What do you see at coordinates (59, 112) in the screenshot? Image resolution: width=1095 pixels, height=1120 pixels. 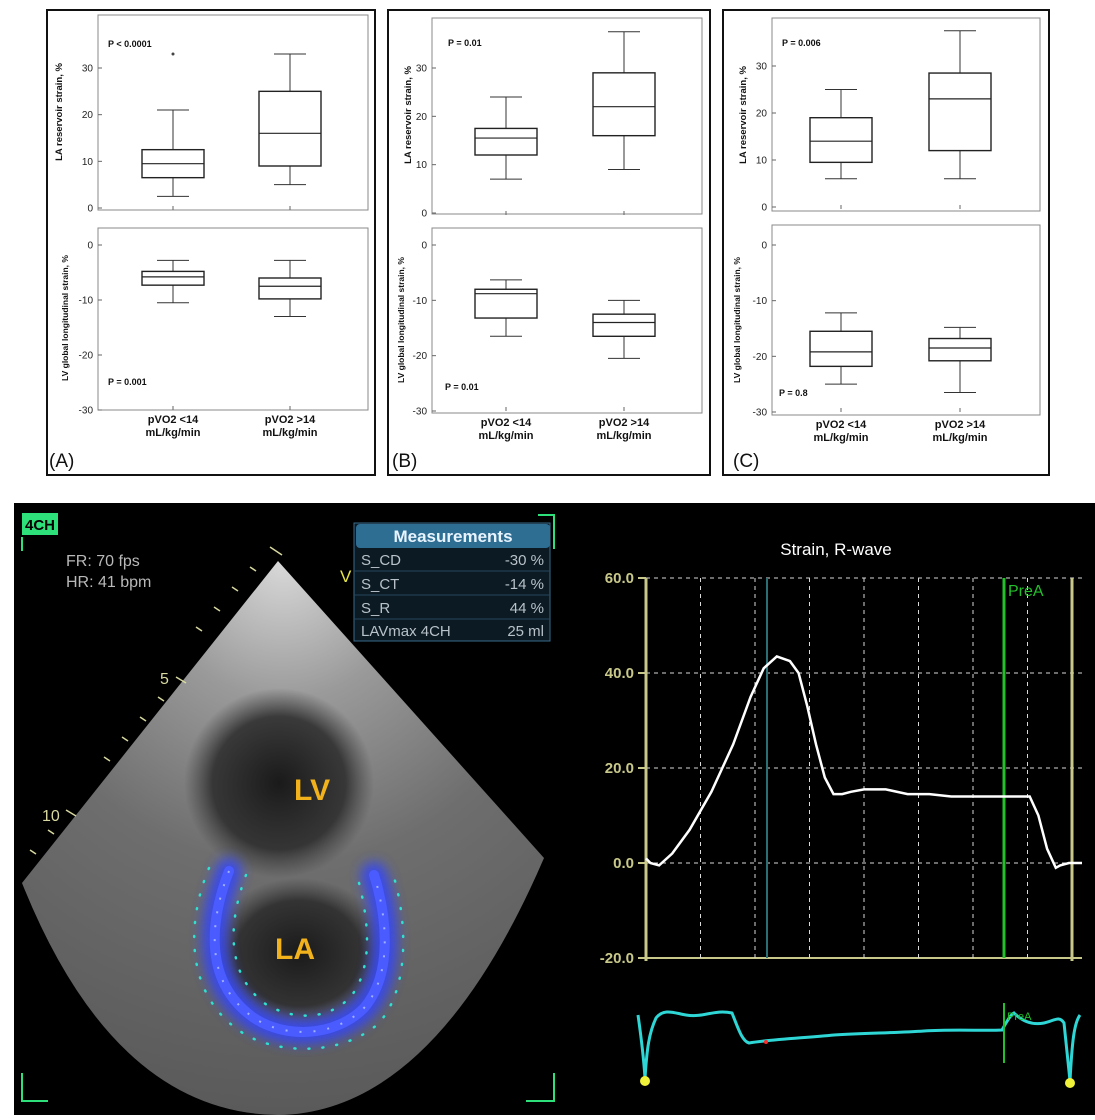 I see `panel-a-top-ylabel: LA reservoir strain, %` at bounding box center [59, 112].